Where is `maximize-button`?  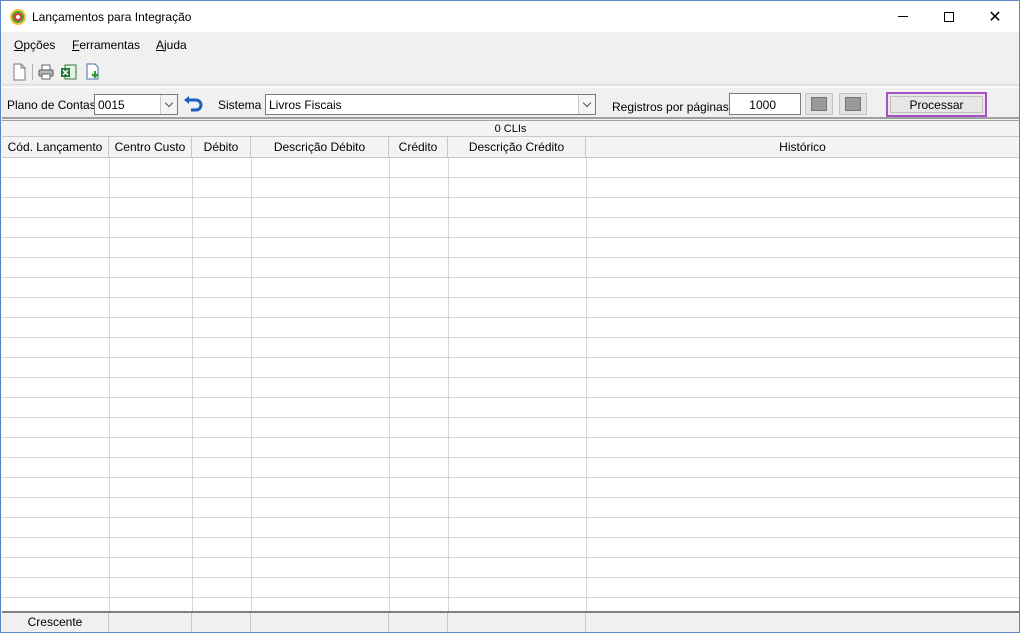 maximize-button is located at coordinates (949, 16).